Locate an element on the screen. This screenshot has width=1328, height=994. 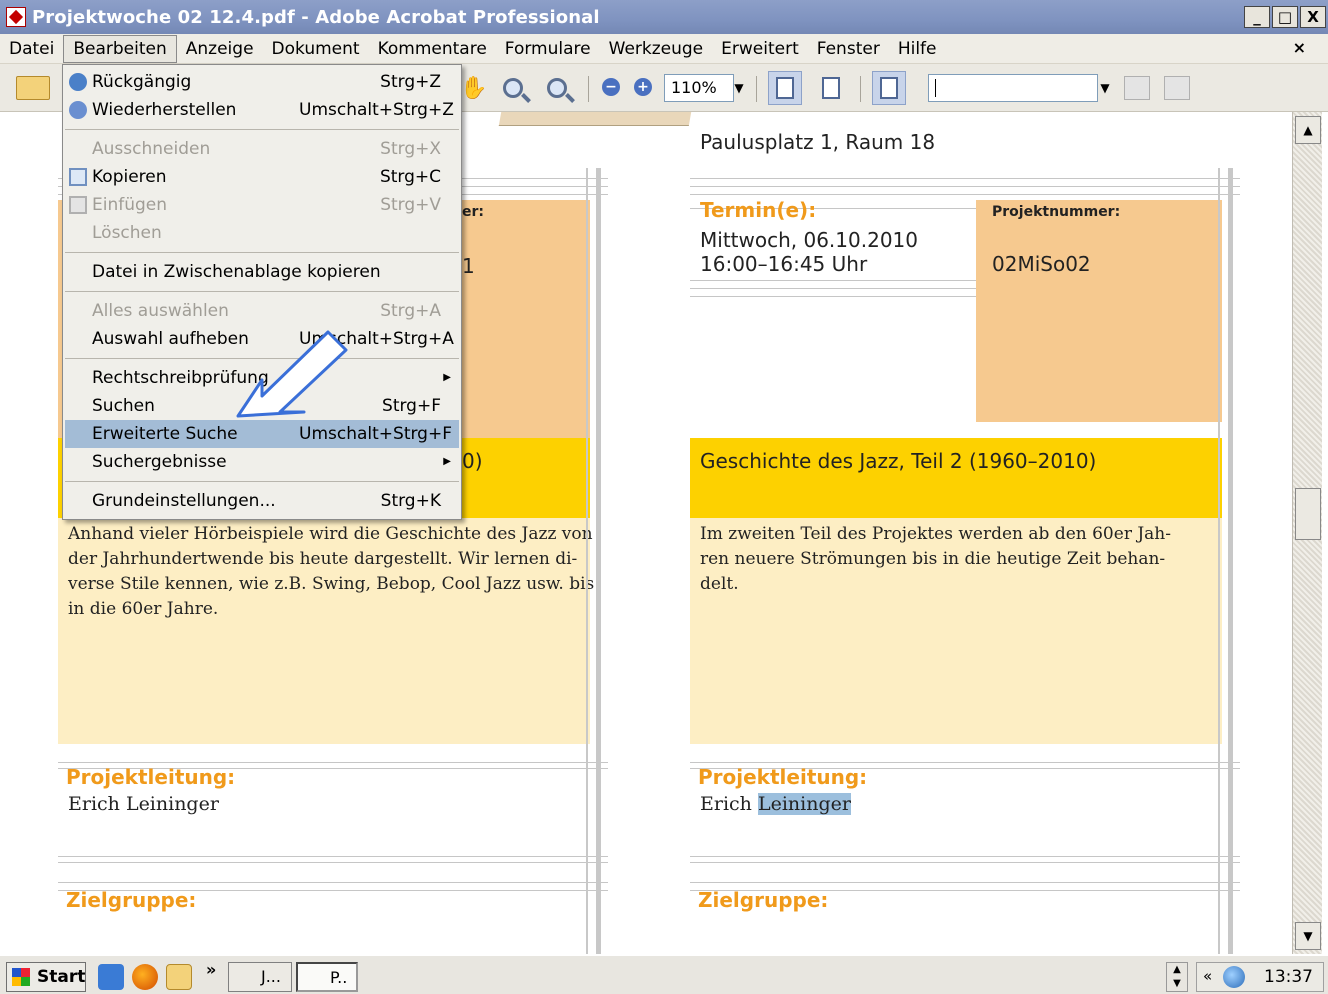
previous-result-icon is located at coordinates (1137, 88).